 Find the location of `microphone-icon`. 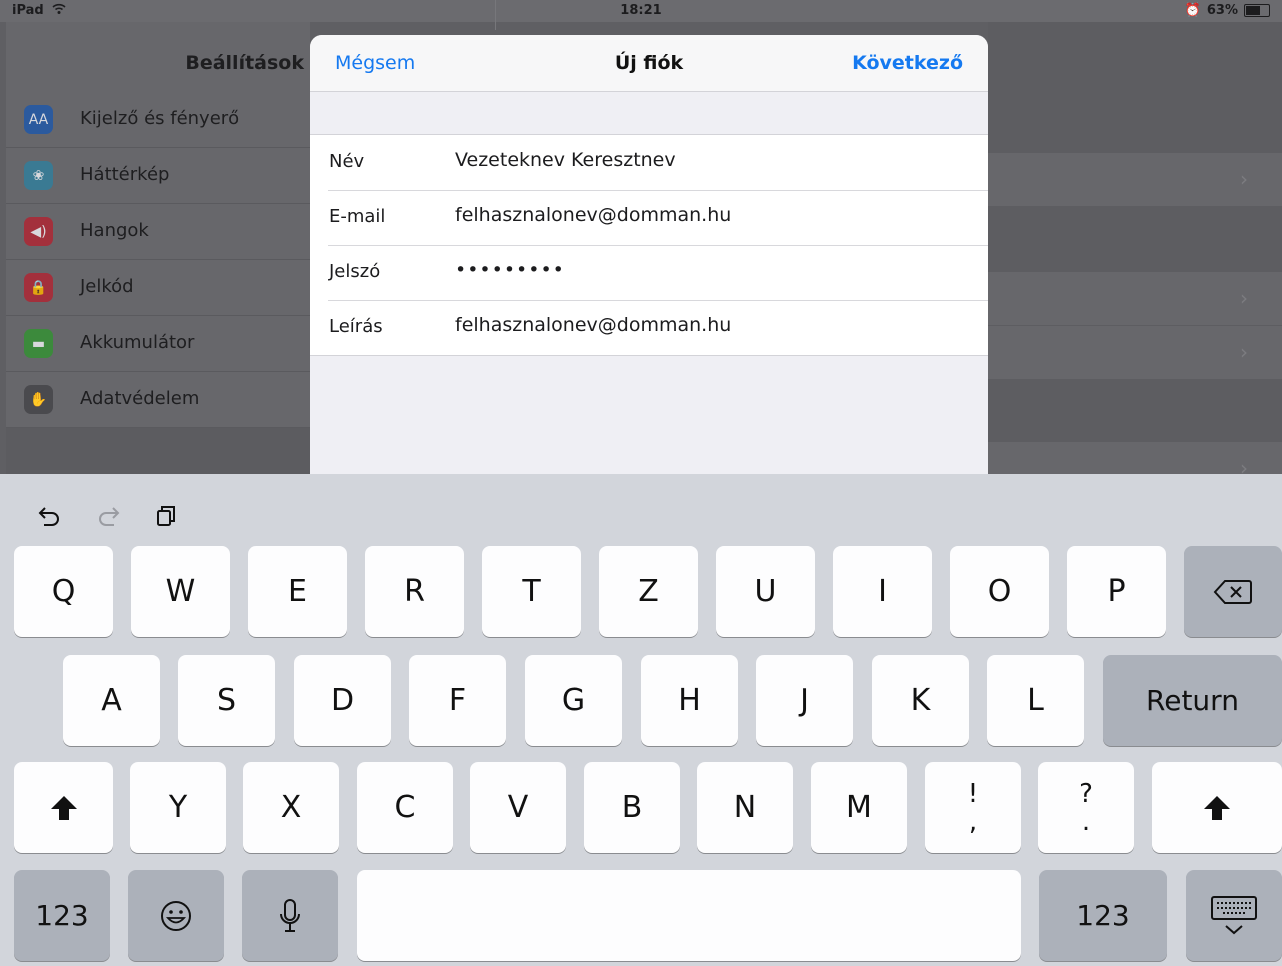

microphone-icon is located at coordinates (290, 915).